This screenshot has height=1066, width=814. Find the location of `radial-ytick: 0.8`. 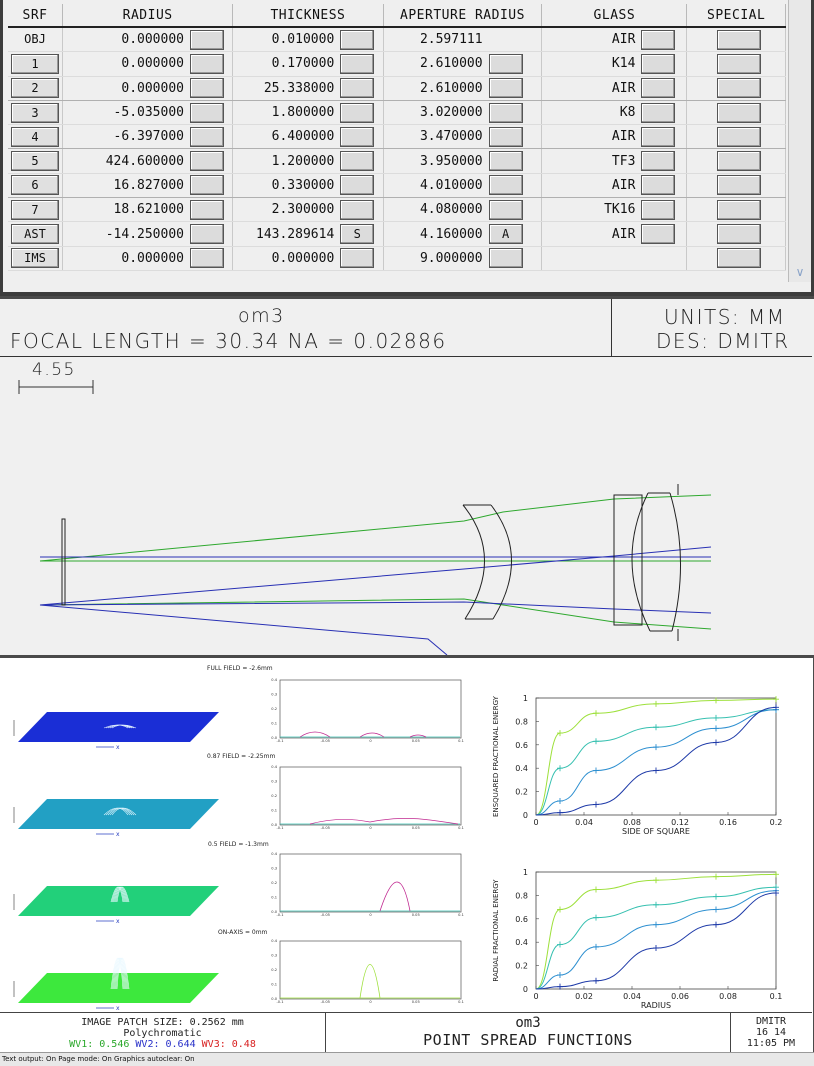

radial-ytick: 0.8 is located at coordinates (521, 895).